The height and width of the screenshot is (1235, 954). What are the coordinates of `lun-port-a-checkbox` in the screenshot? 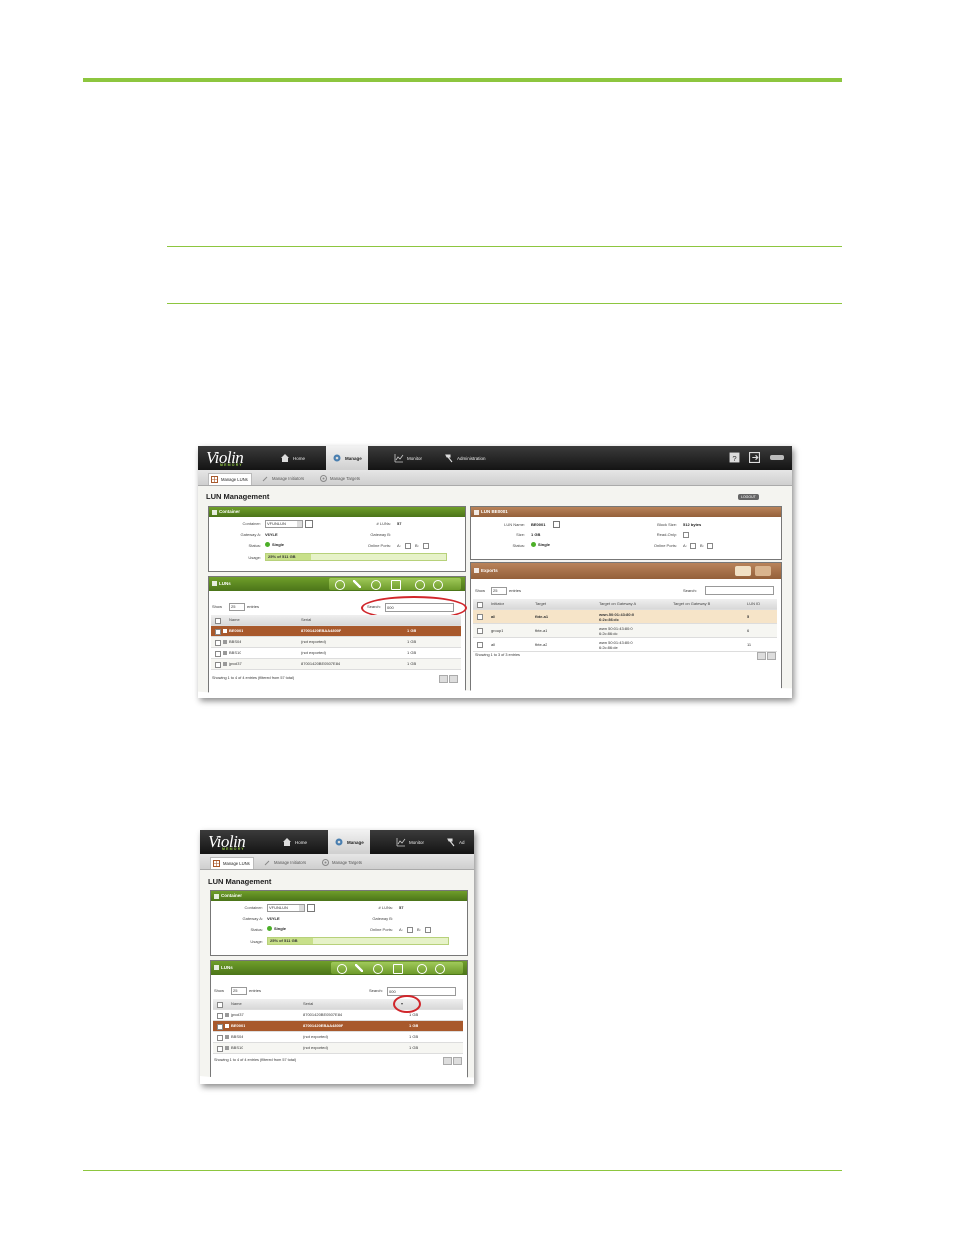 It's located at (693, 546).